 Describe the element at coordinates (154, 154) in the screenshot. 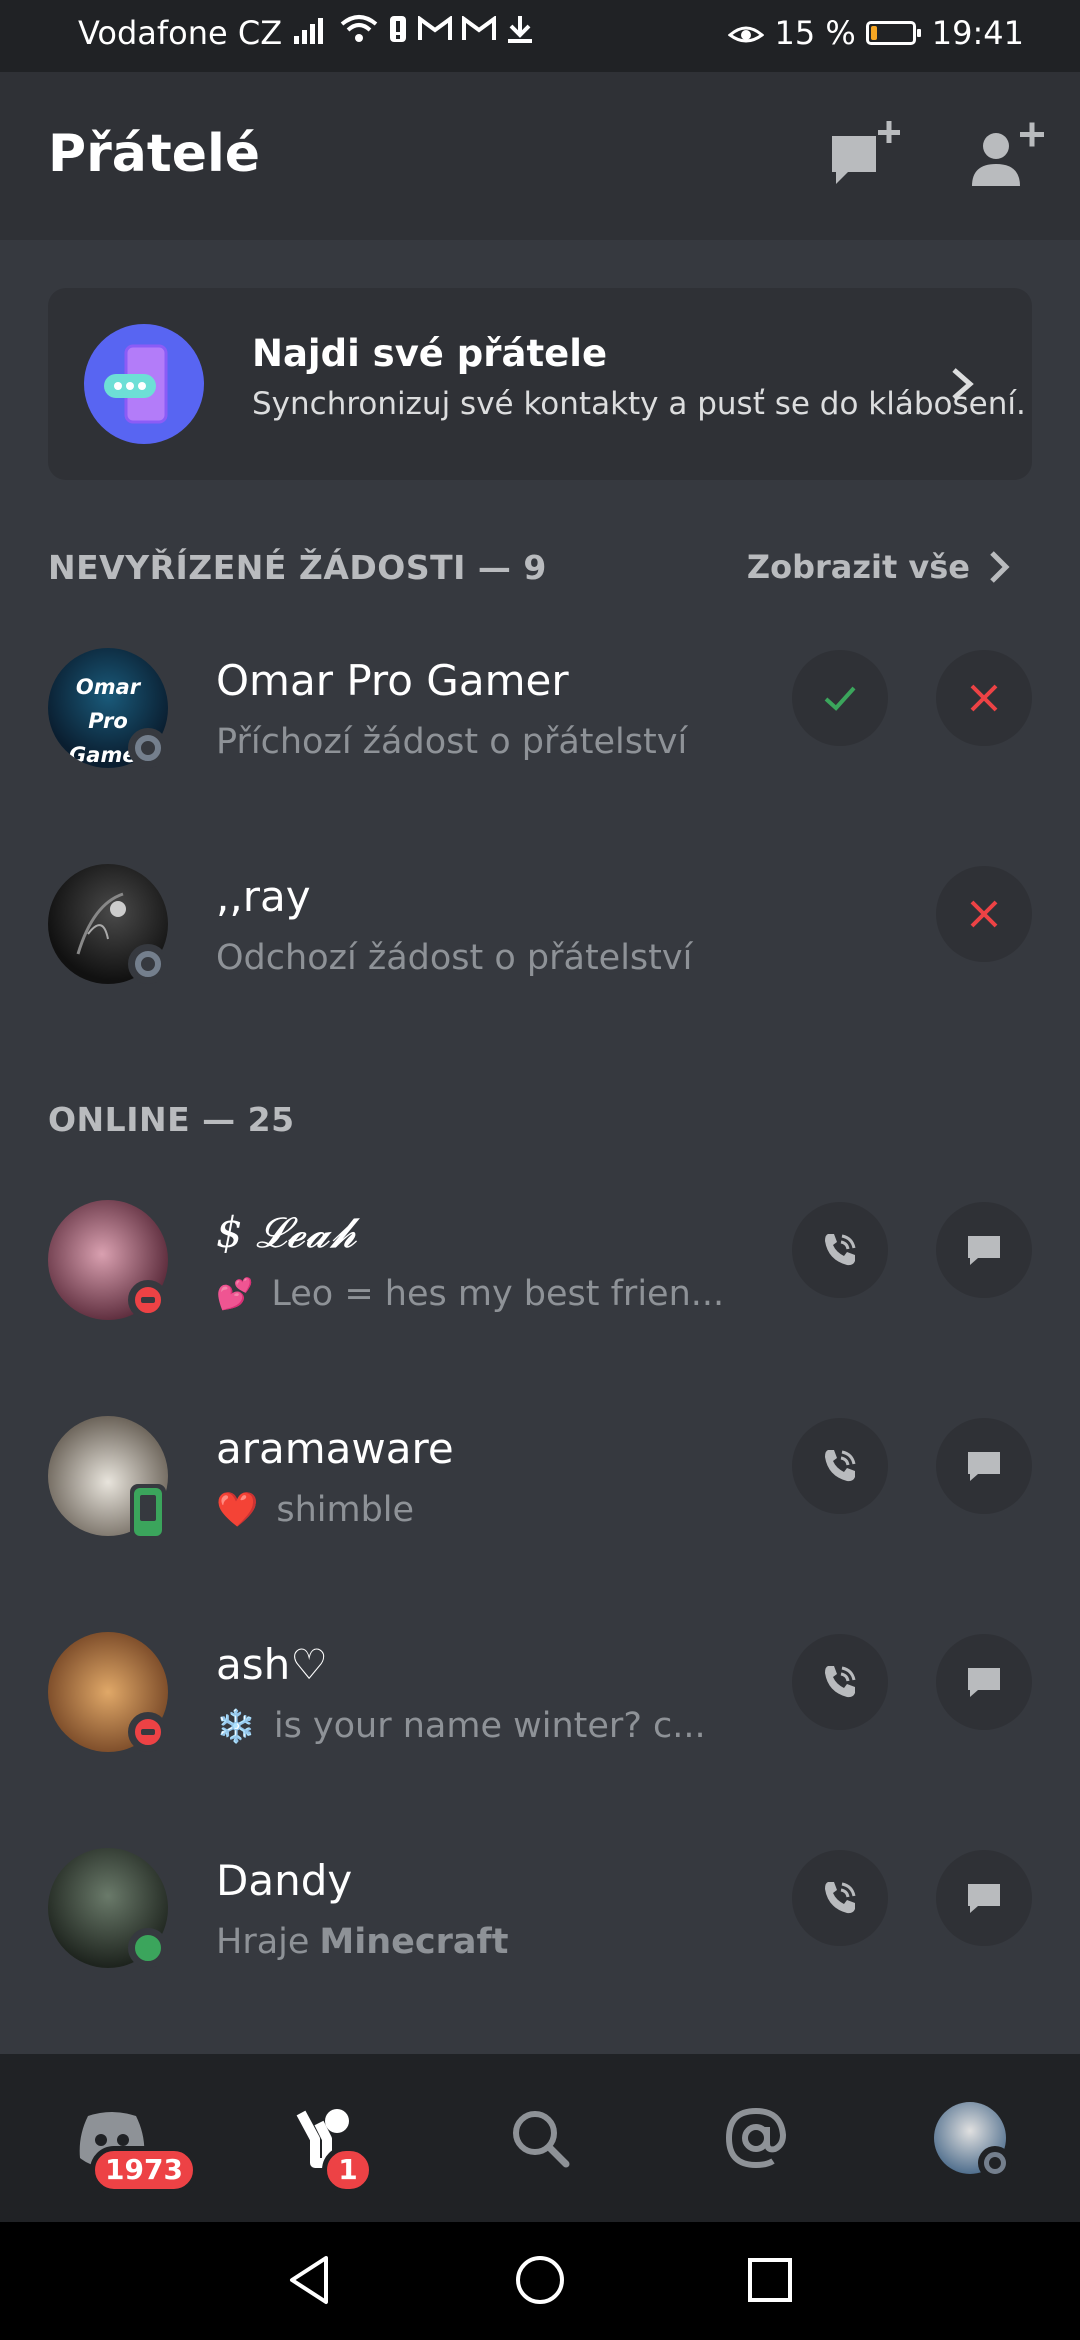

I see `page-title: Přátelé` at that location.